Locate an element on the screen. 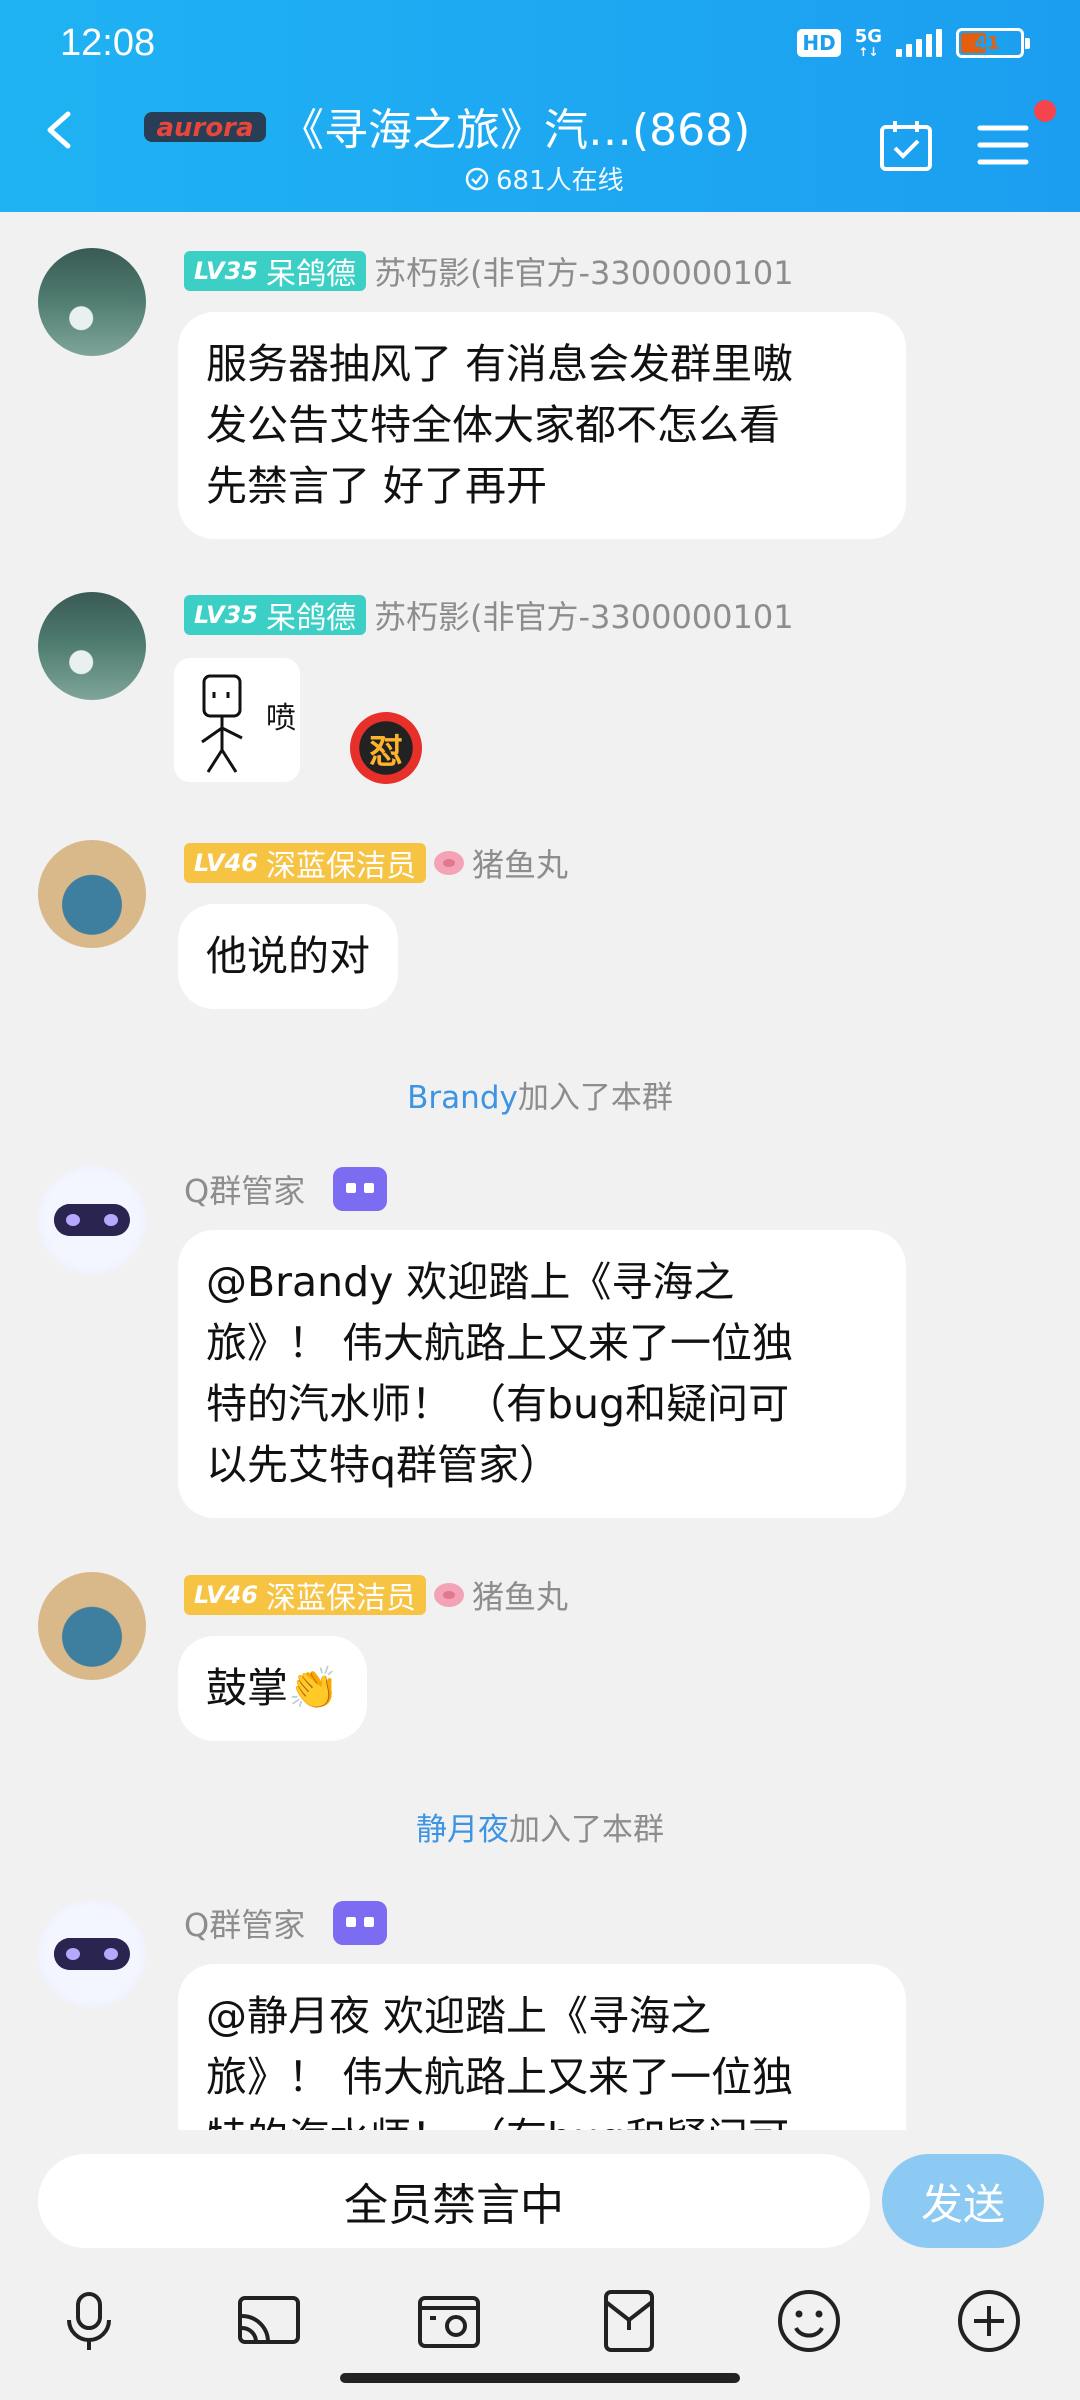 The height and width of the screenshot is (2400, 1080). group-logo: aurora is located at coordinates (205, 127).